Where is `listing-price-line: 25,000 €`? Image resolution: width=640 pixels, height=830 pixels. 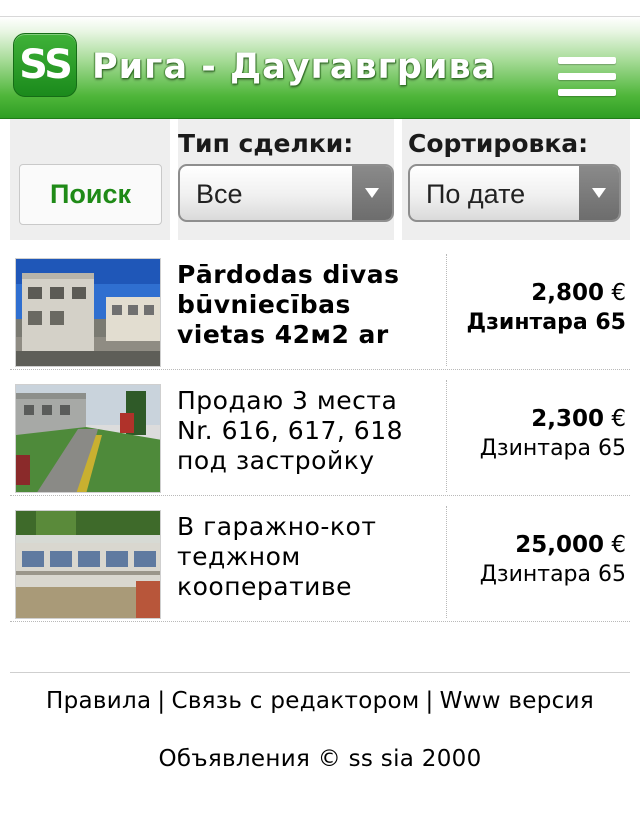 listing-price-line: 25,000 € is located at coordinates (538, 545).